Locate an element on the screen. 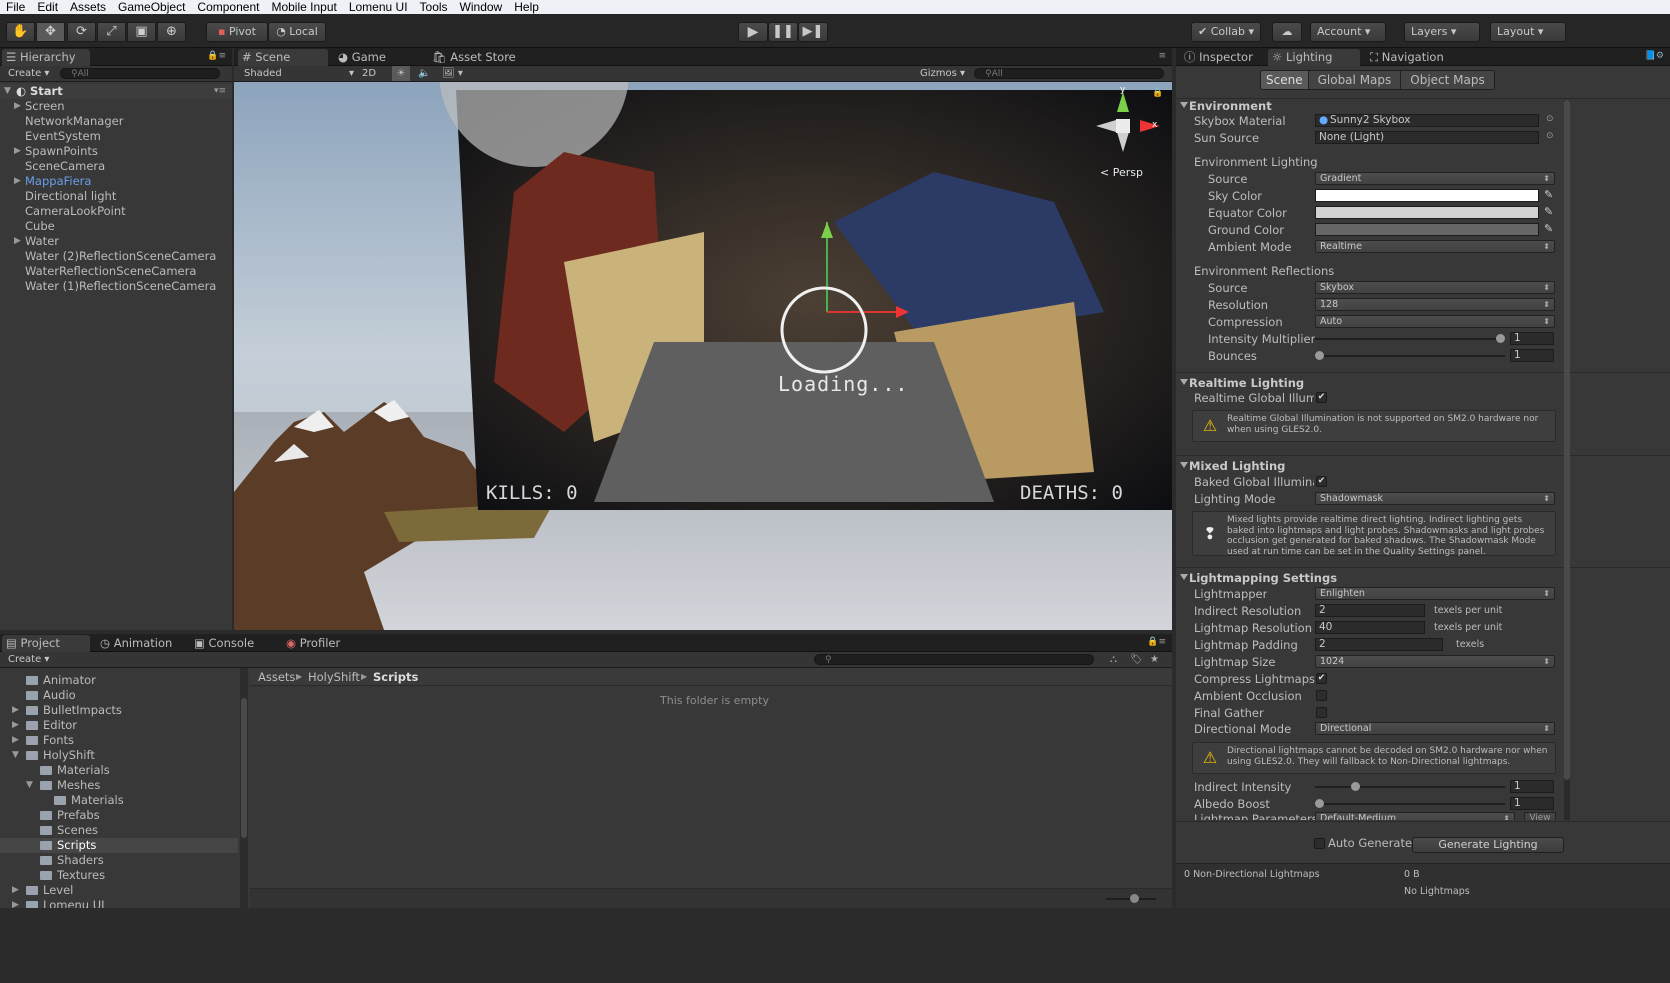 The width and height of the screenshot is (1670, 983). tab-lighting: ☼ Lighting is located at coordinates (1314, 57).